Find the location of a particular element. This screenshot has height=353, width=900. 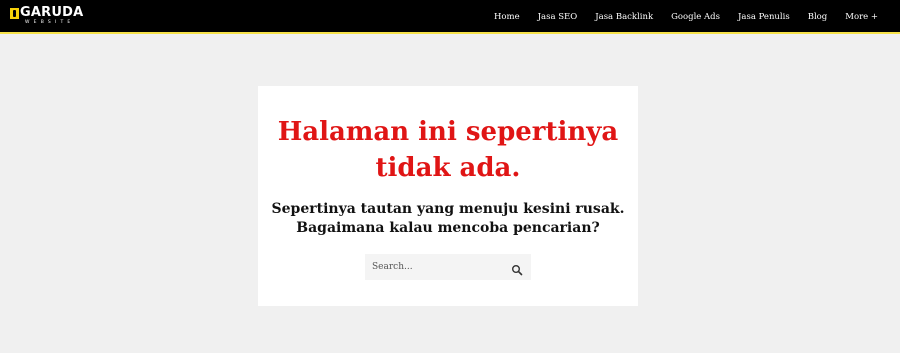

nav-item-home: Home is located at coordinates (507, 17).